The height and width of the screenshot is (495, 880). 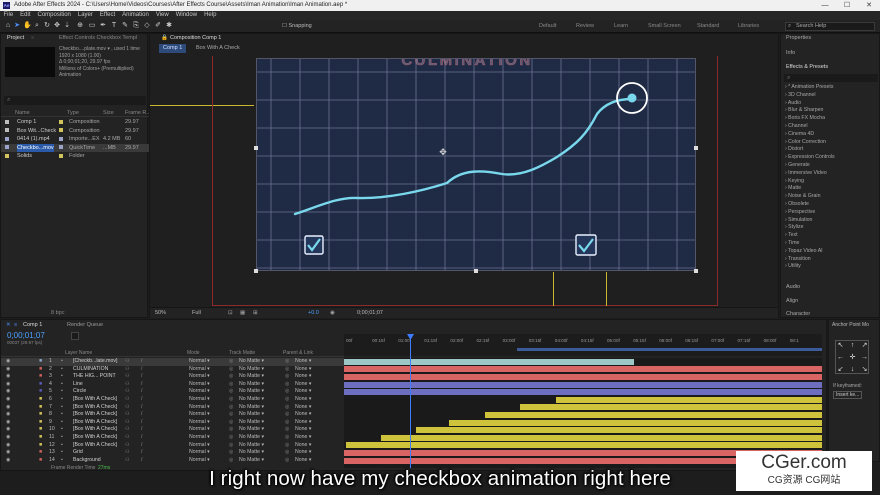 I want to click on header-mode: Mode, so click(x=193, y=353).